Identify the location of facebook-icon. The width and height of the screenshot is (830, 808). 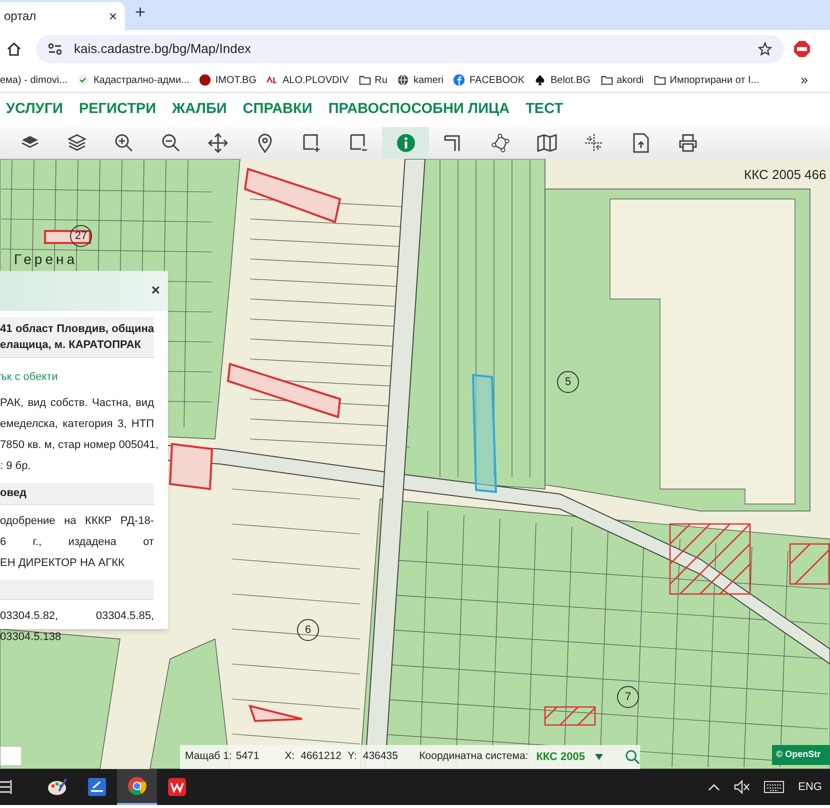
(459, 80).